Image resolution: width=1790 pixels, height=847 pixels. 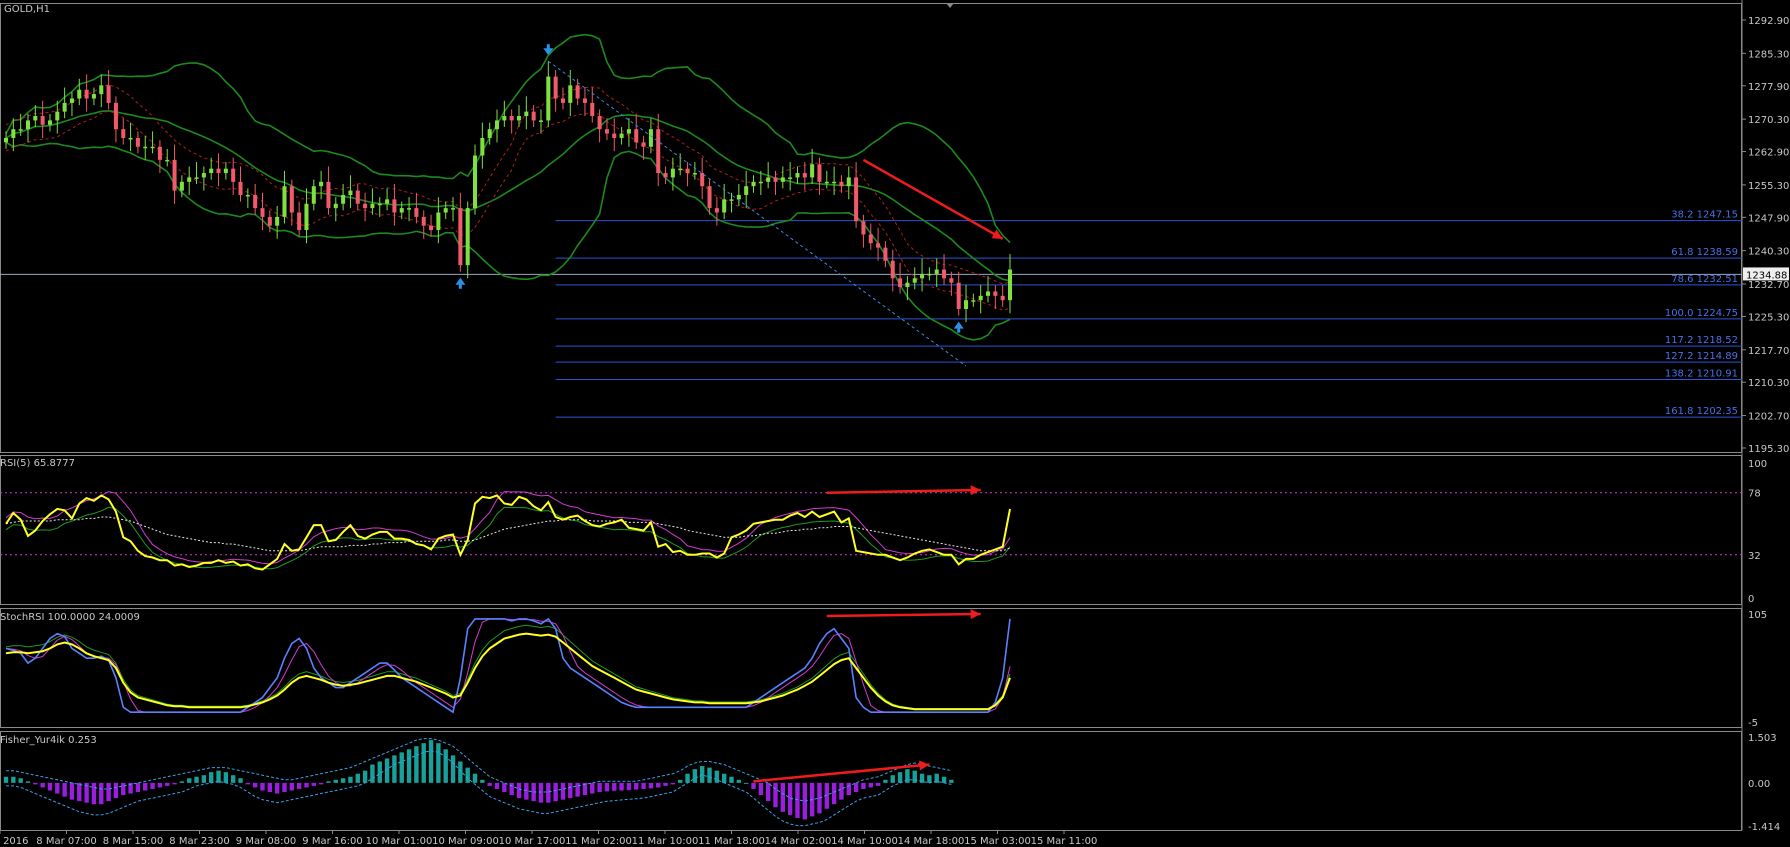 What do you see at coordinates (1768, 186) in the screenshot?
I see `price-tick-label: 1255.30` at bounding box center [1768, 186].